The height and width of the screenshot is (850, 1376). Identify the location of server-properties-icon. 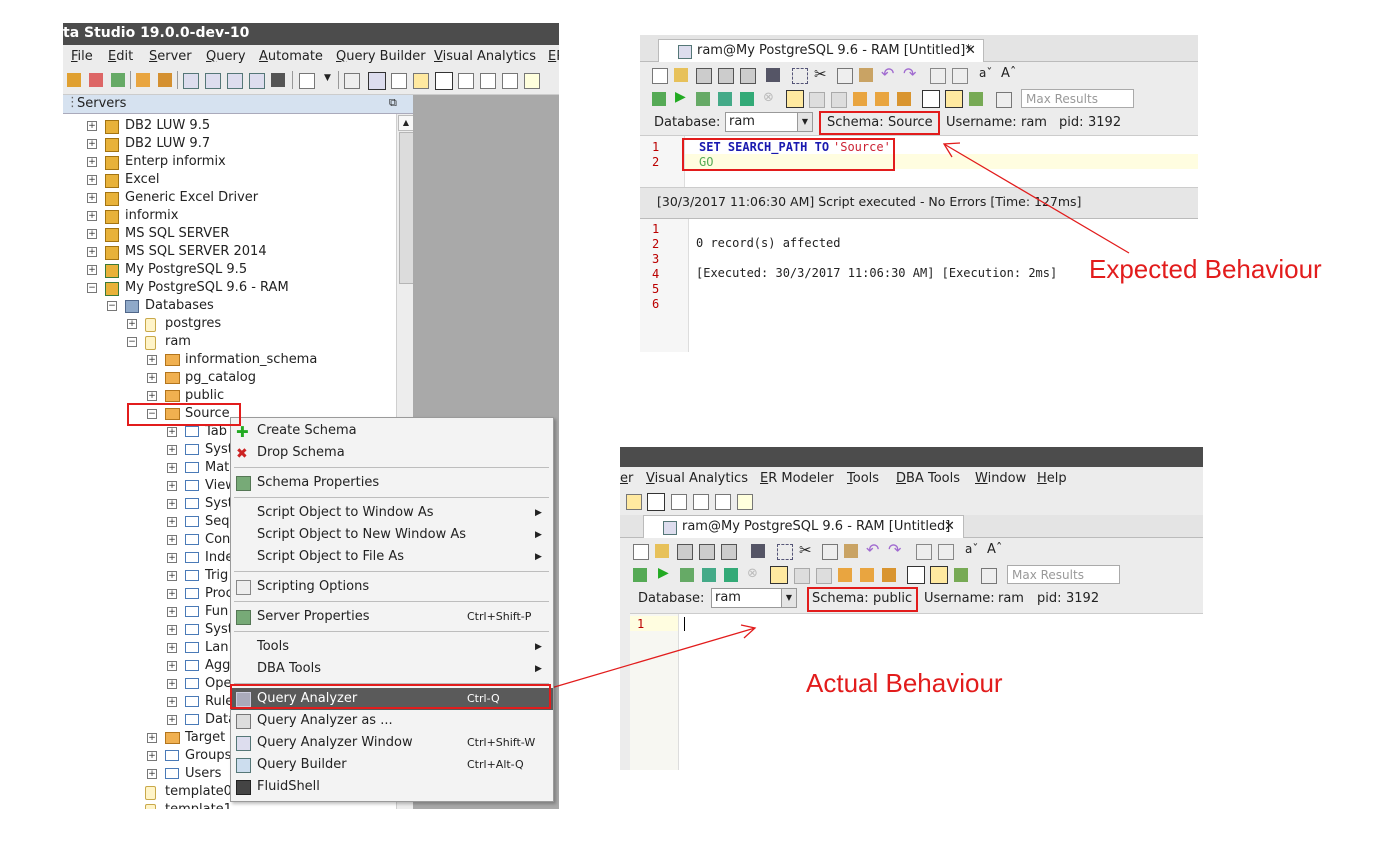
(243, 617).